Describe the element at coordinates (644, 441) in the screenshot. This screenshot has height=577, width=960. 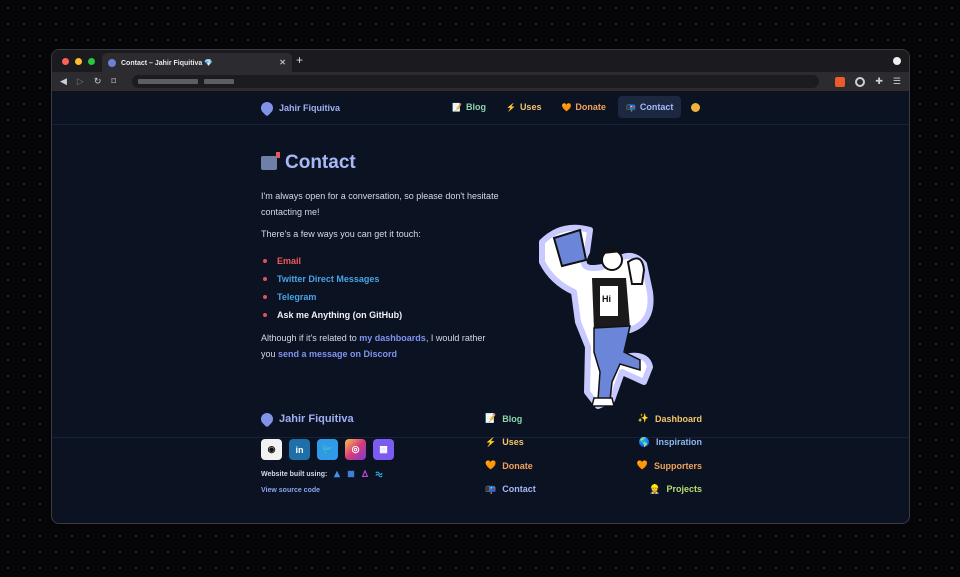
I see `globe-icon: 🌎` at that location.